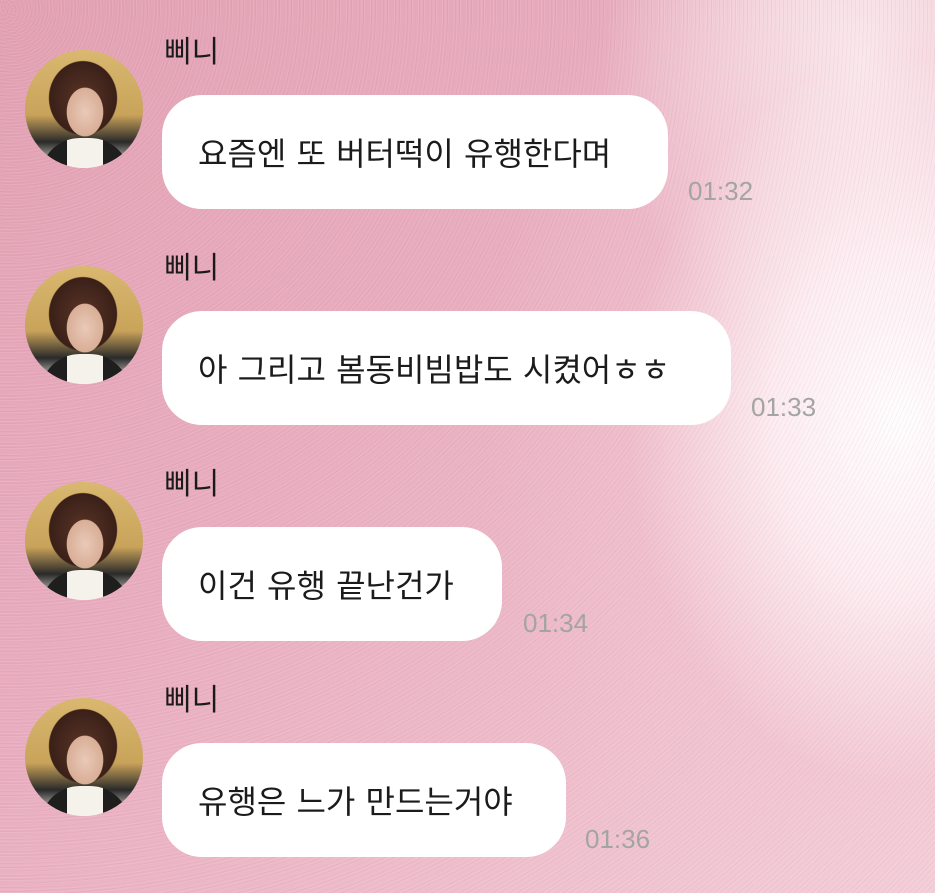  I want to click on message-bubble: 유행은 느가 만드는거야, so click(364, 800).